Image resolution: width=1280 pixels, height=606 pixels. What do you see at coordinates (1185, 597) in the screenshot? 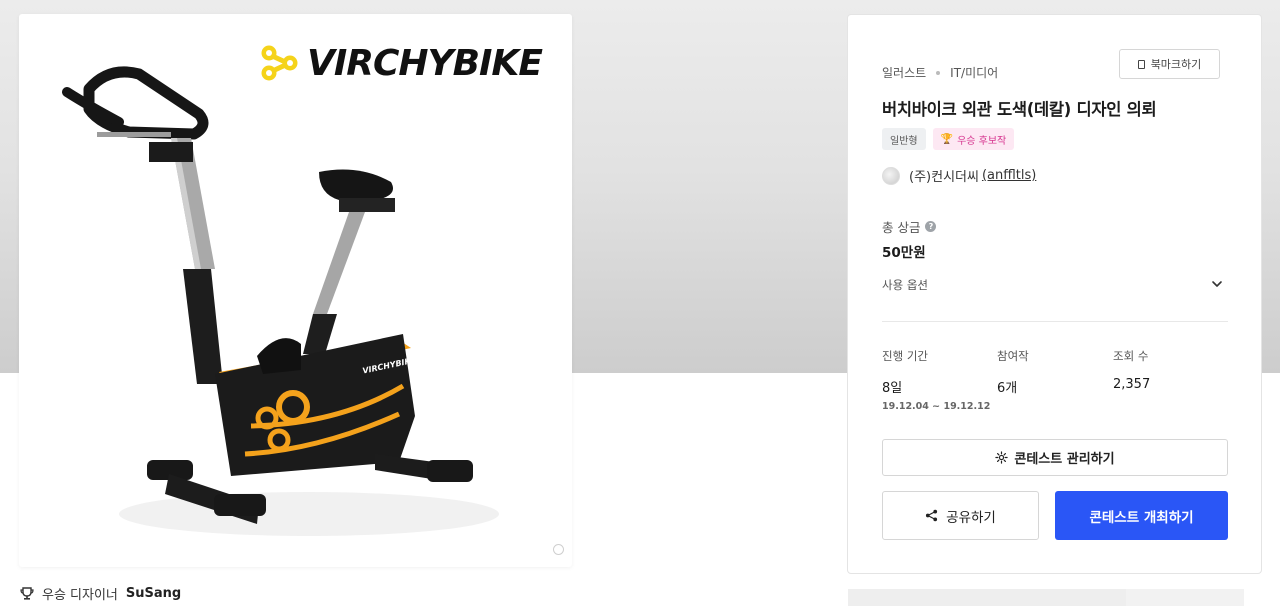
I see `next-section-preview-thumbnail` at bounding box center [1185, 597].